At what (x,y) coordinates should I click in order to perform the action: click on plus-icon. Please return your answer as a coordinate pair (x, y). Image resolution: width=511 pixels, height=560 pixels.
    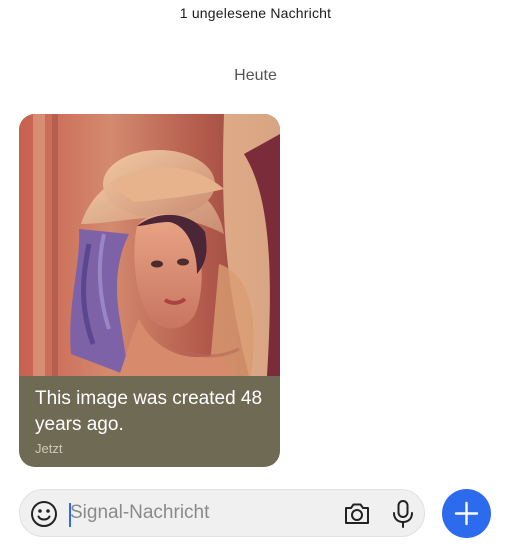
    Looking at the image, I should click on (466, 513).